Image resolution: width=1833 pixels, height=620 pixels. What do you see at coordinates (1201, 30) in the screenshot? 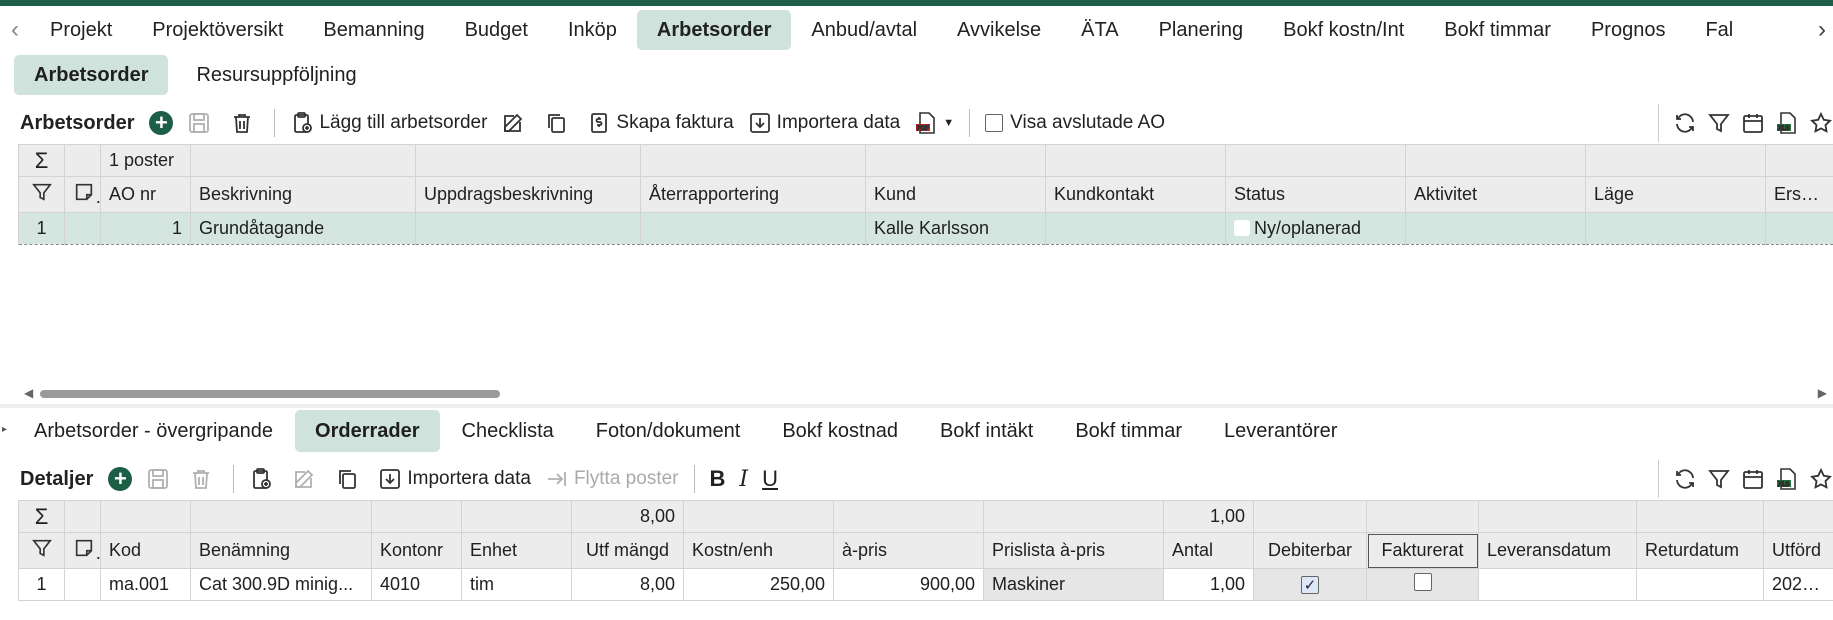
I see `tab-planering: Planering` at bounding box center [1201, 30].